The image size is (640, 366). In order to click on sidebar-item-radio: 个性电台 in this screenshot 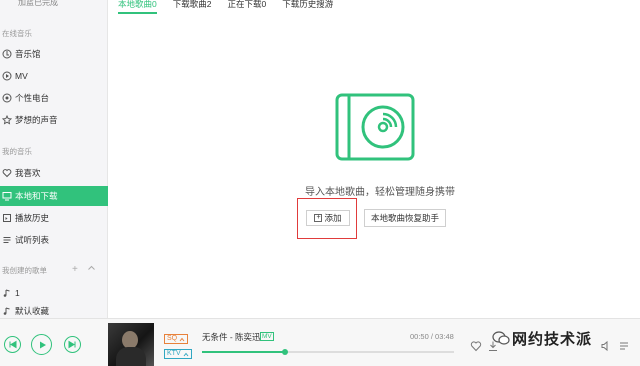, I will do `click(54, 98)`.